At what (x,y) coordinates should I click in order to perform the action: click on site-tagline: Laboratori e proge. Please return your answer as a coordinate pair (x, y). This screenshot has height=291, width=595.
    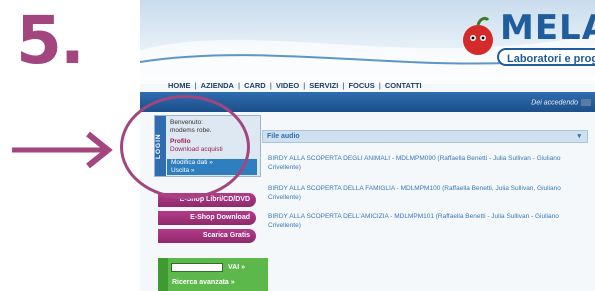
    Looking at the image, I should click on (546, 57).